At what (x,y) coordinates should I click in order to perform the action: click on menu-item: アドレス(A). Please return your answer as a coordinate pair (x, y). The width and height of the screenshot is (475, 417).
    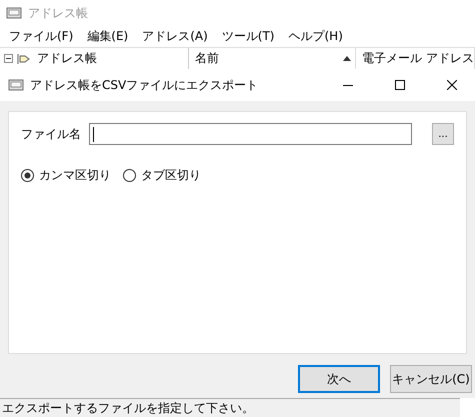
    Looking at the image, I should click on (175, 36).